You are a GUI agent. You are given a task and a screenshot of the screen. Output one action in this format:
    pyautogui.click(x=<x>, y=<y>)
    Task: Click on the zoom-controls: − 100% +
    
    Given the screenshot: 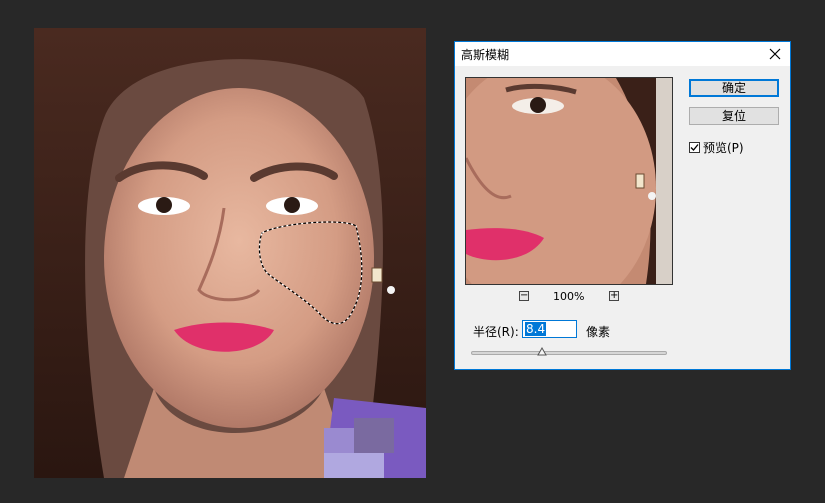 What is the action you would take?
    pyautogui.click(x=569, y=297)
    